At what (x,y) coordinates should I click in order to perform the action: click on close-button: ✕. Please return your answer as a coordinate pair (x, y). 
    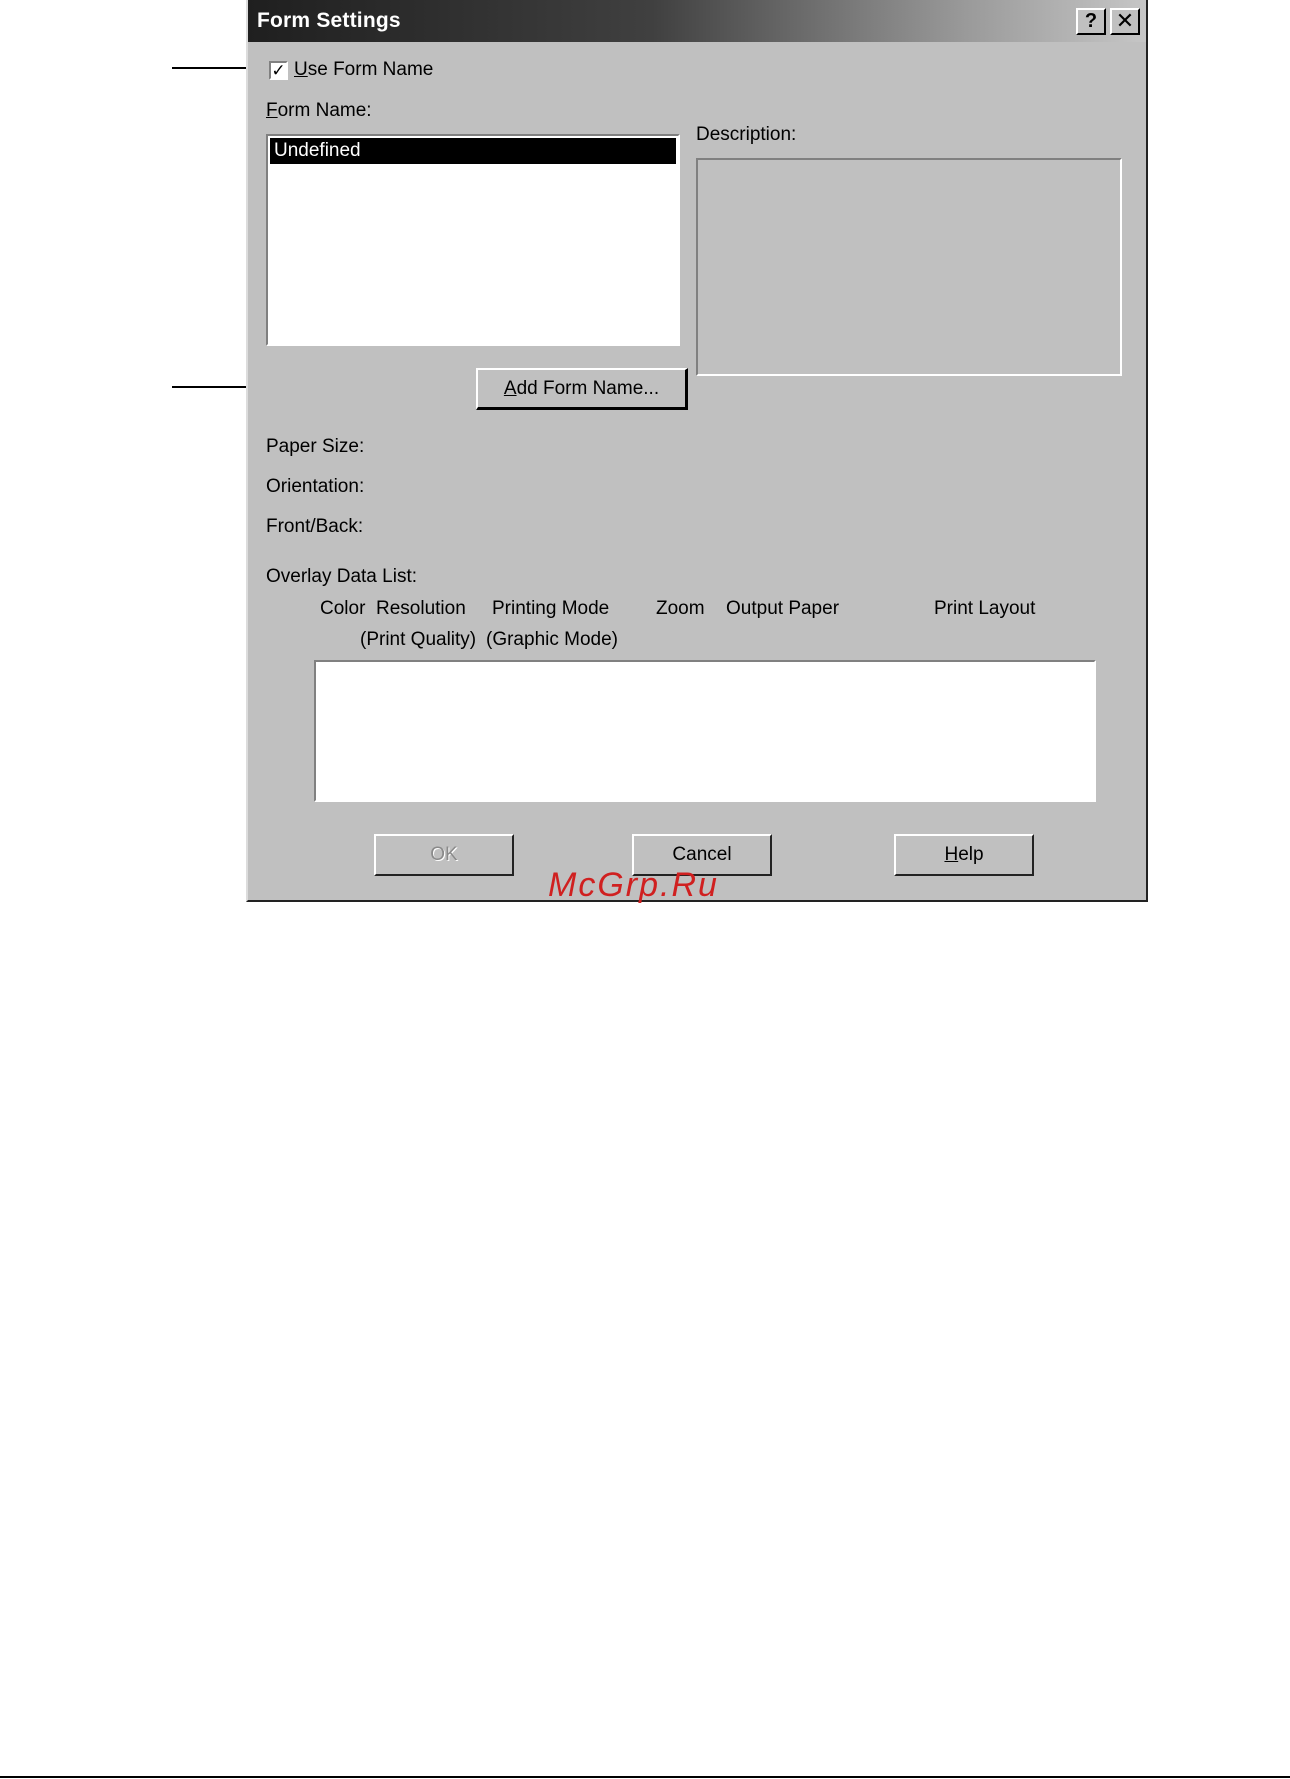
    Looking at the image, I should click on (1125, 21).